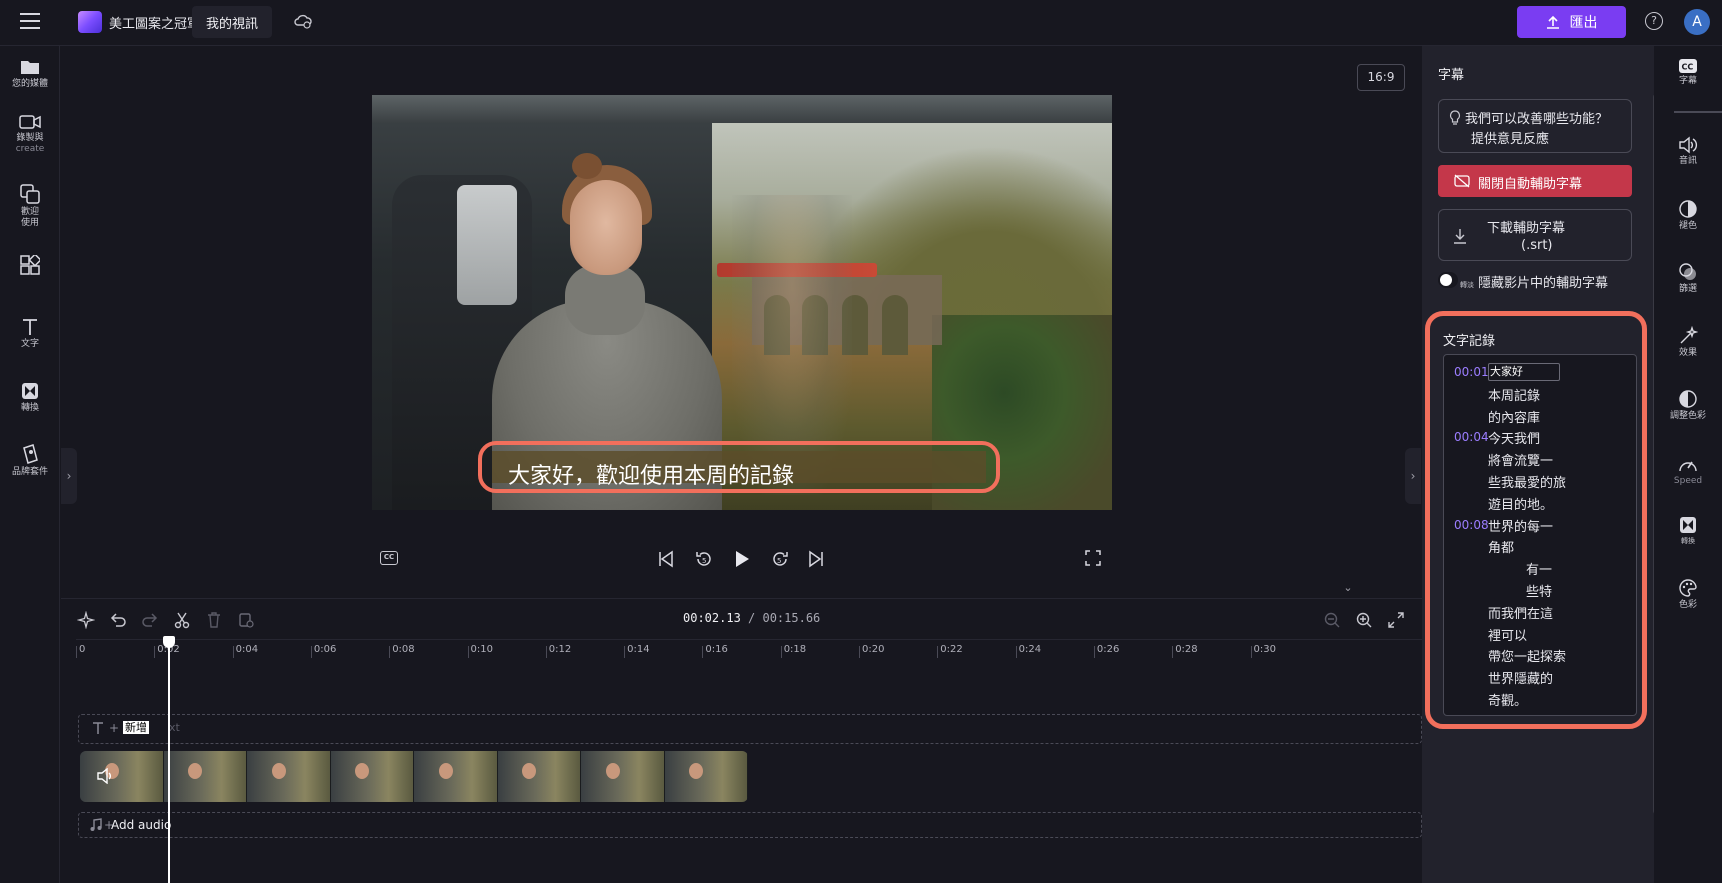  What do you see at coordinates (1520, 459) in the screenshot?
I see `transcript-line: 將會流覽一` at bounding box center [1520, 459].